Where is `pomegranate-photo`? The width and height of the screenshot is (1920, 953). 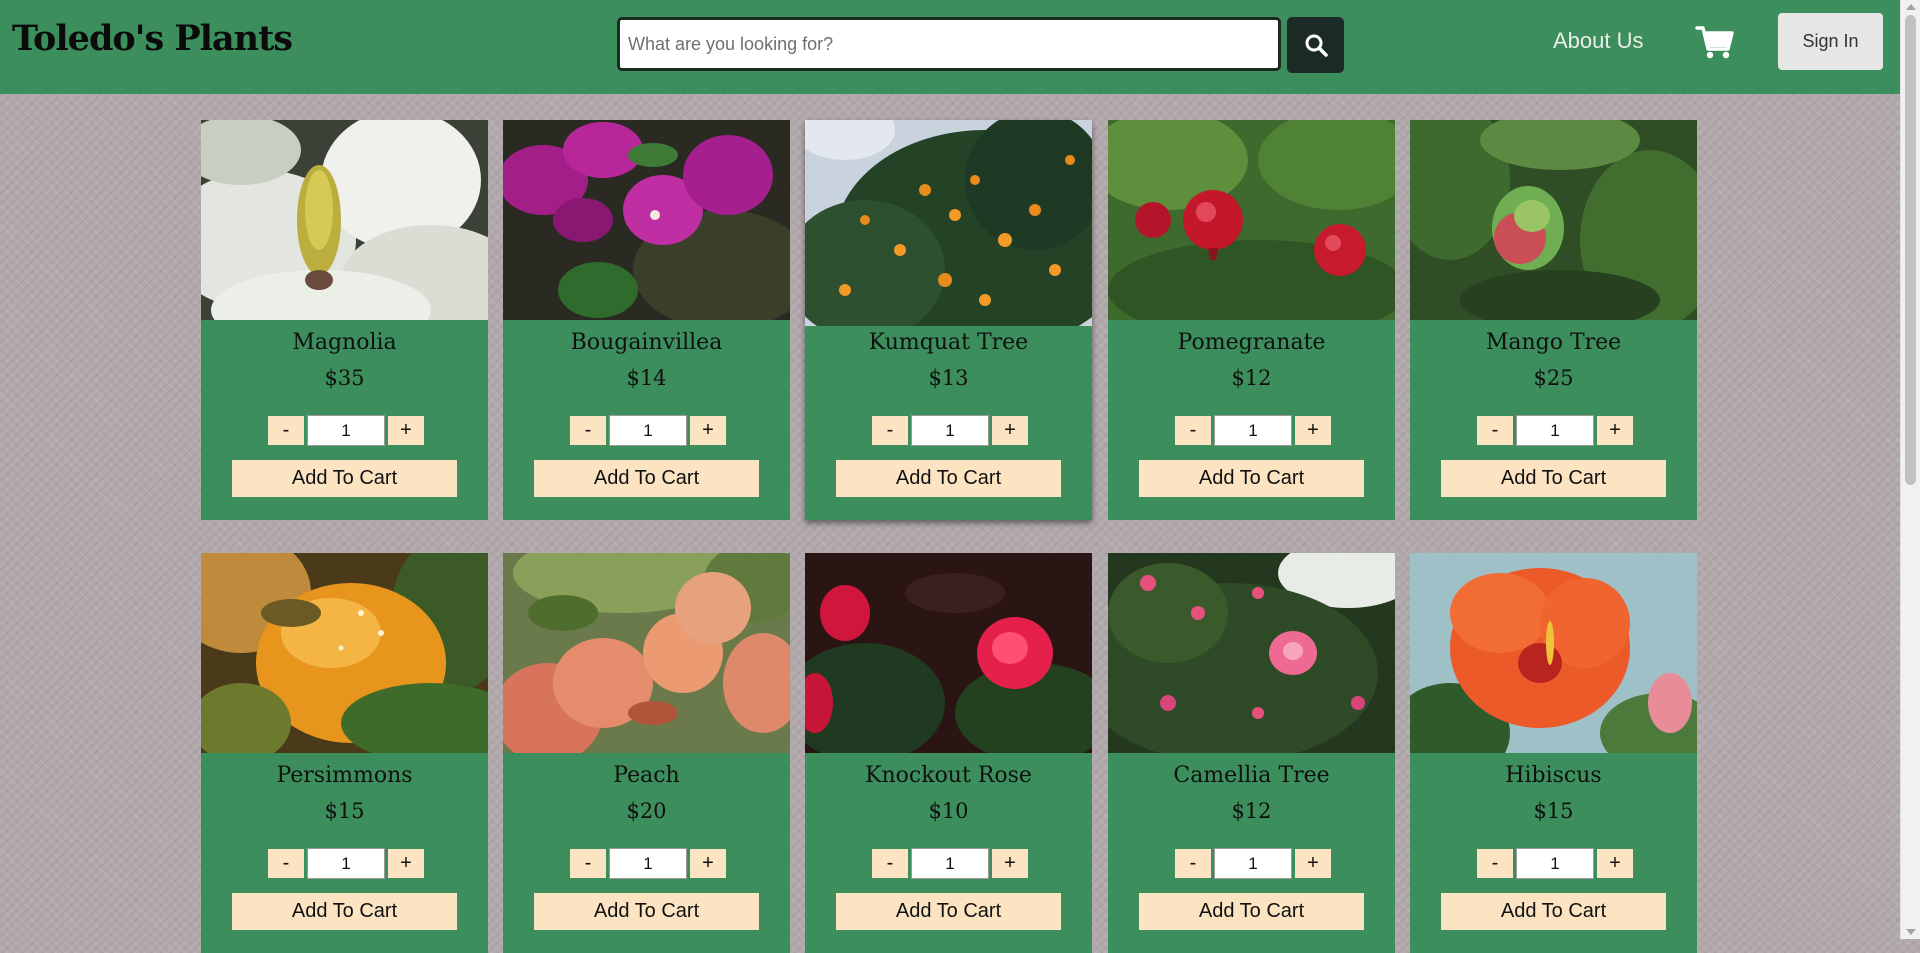
pomegranate-photo is located at coordinates (1251, 220).